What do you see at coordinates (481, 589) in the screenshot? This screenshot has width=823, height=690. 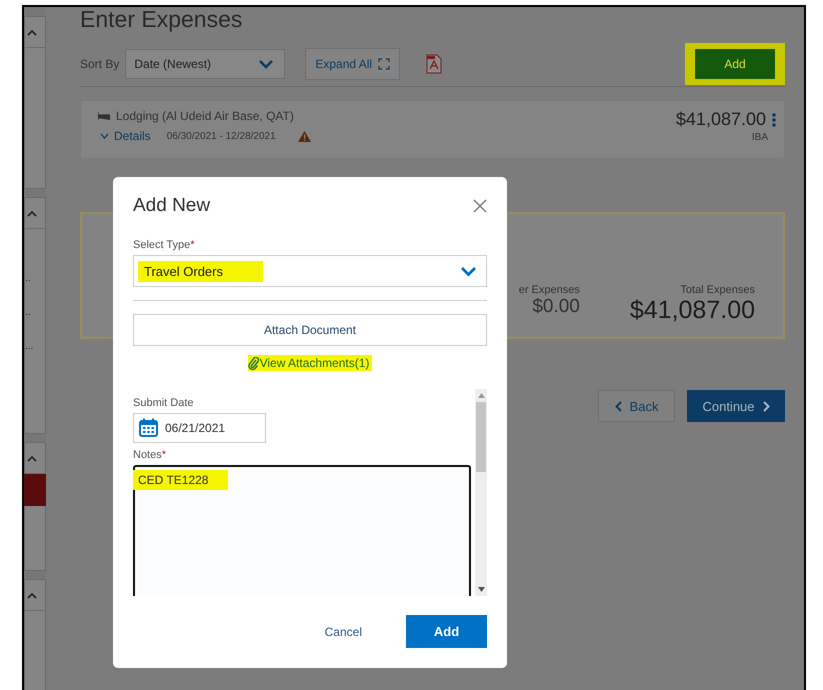 I see `scroll-down-icon` at bounding box center [481, 589].